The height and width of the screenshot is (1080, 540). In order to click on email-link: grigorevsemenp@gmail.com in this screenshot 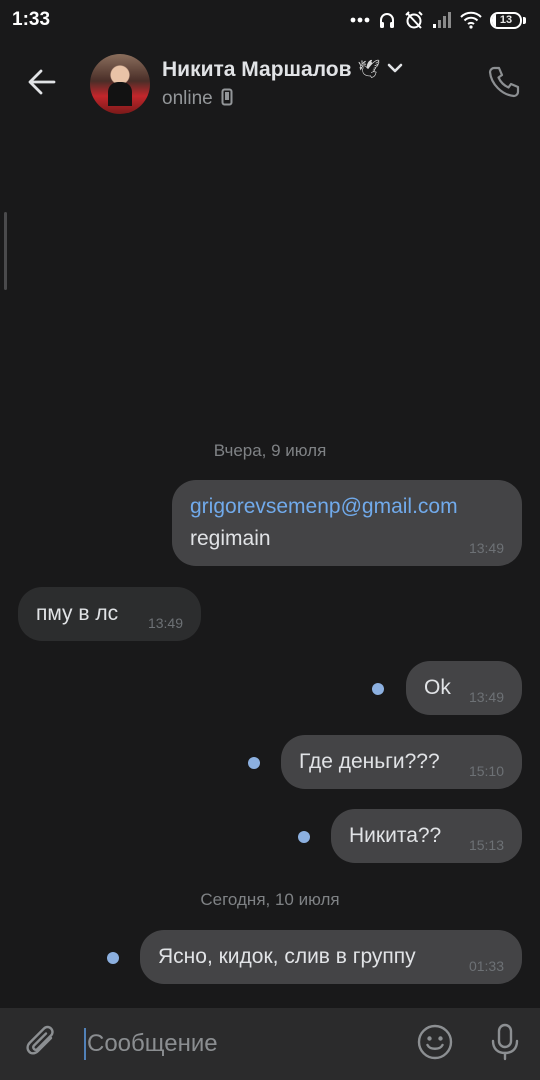, I will do `click(347, 507)`.